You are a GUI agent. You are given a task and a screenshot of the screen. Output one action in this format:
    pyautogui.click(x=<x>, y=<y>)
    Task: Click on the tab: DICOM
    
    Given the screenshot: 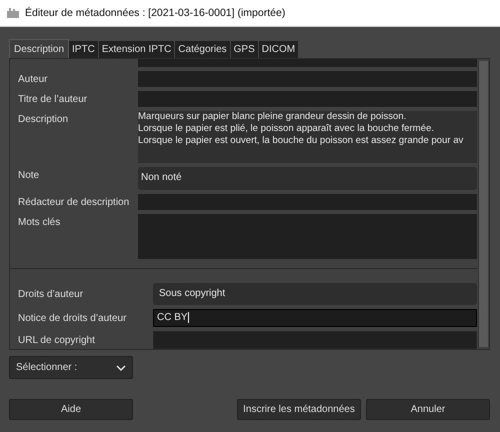 What is the action you would take?
    pyautogui.click(x=279, y=49)
    